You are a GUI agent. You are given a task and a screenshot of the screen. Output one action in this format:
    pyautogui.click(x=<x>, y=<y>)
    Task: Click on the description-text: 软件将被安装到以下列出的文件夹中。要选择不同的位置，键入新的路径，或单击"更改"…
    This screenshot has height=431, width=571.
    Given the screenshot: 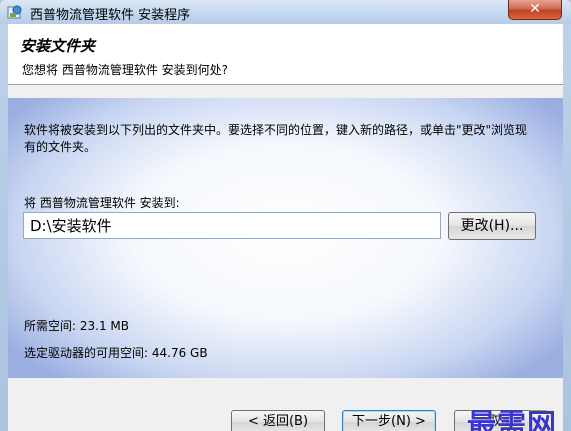 What is the action you would take?
    pyautogui.click(x=276, y=138)
    